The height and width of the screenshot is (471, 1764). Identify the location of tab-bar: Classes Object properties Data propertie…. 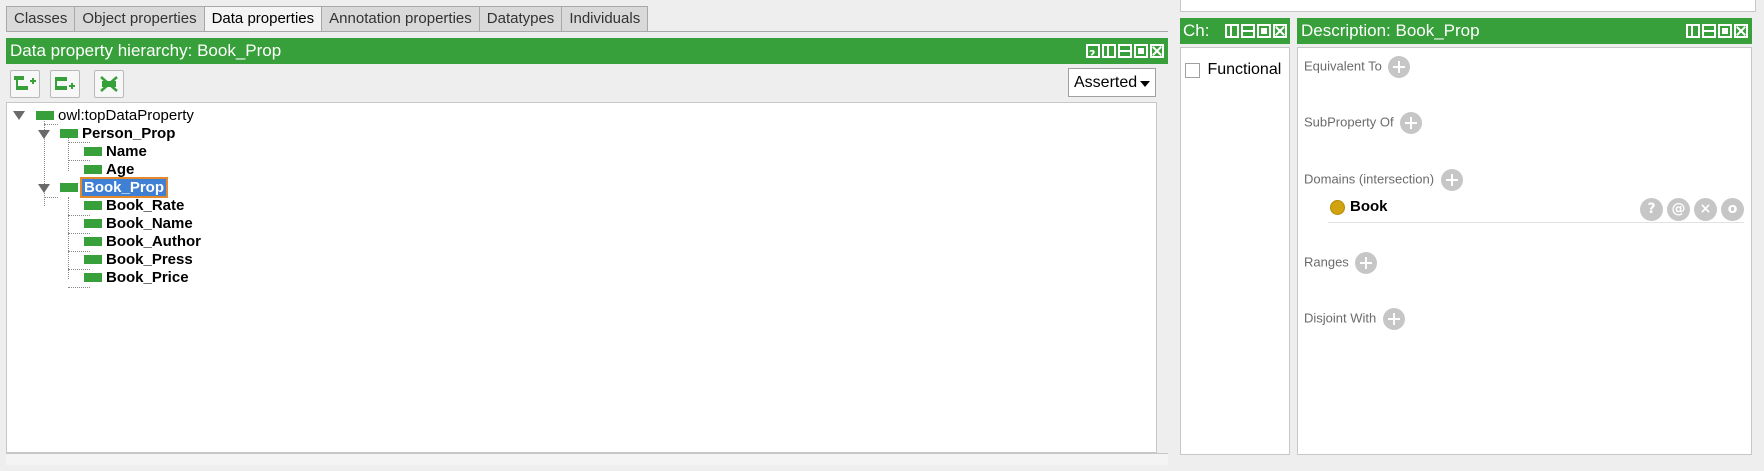
(327, 19).